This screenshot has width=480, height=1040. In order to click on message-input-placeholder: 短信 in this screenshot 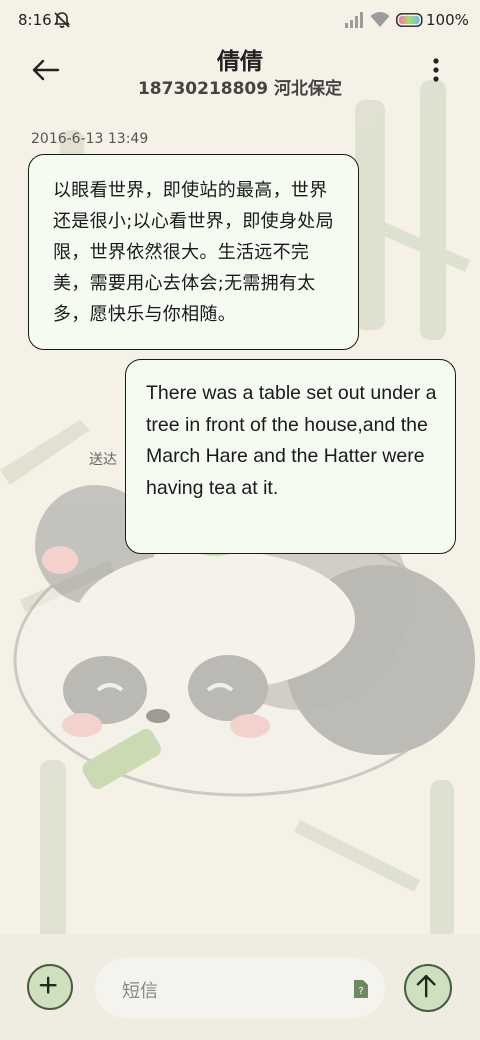, I will do `click(140, 991)`.